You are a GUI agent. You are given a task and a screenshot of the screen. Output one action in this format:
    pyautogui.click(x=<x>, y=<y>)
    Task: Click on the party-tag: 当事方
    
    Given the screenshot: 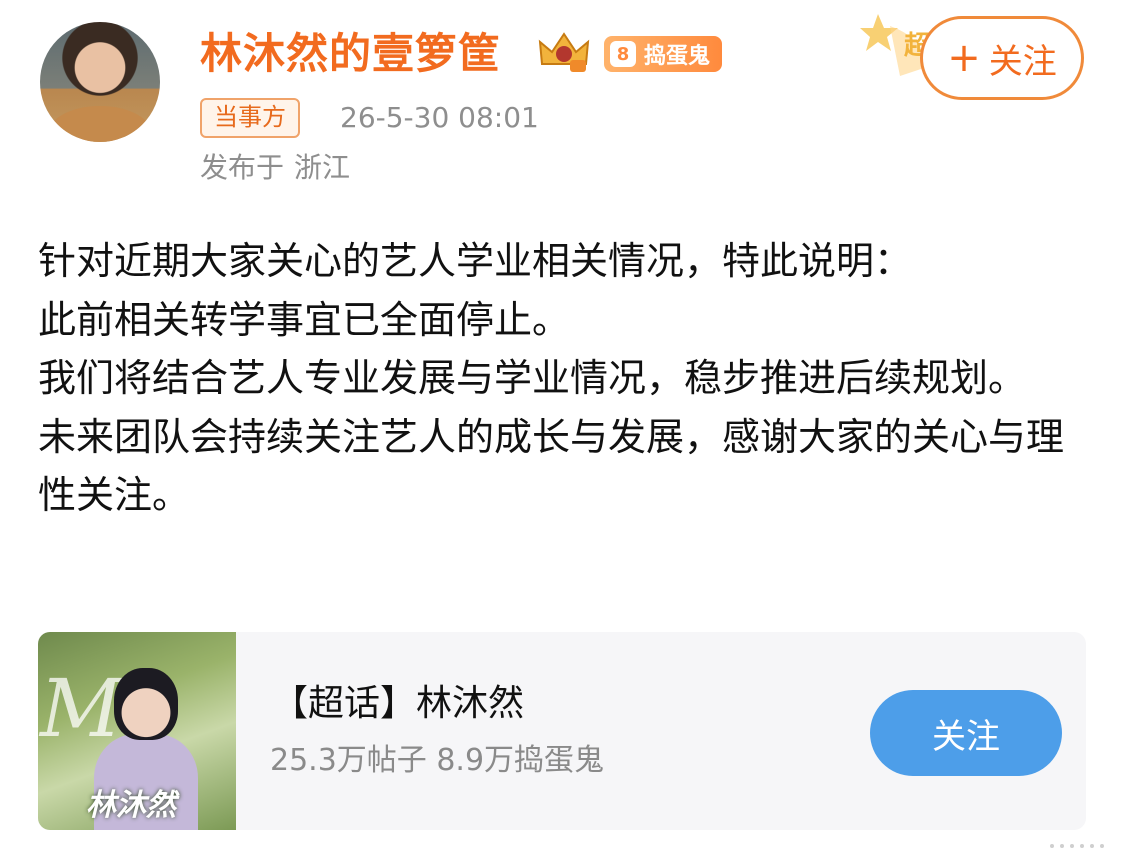 What is the action you would take?
    pyautogui.click(x=250, y=118)
    